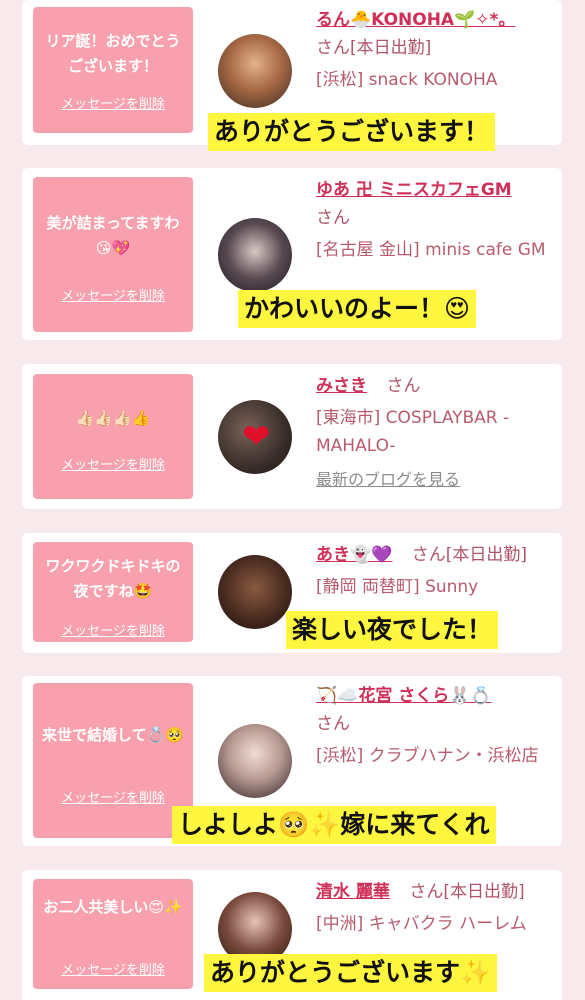  I want to click on heart-icon: ❤, so click(256, 437).